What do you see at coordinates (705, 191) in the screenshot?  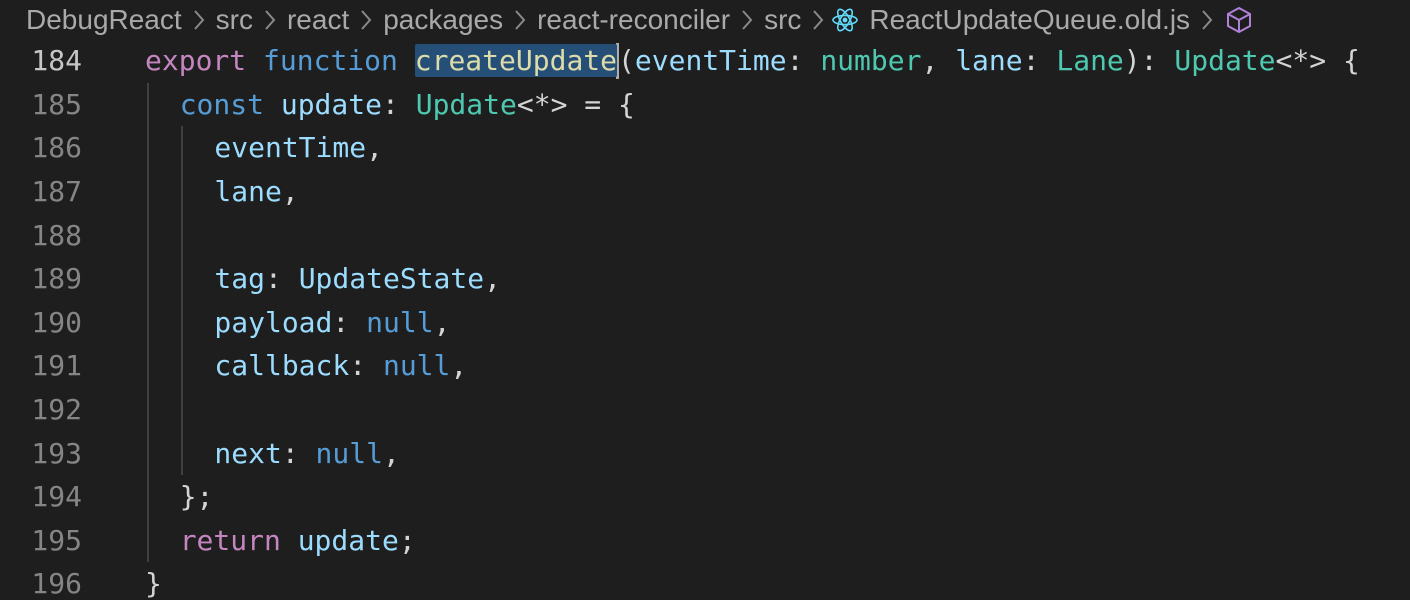 I see `code-line: 187 lane,` at bounding box center [705, 191].